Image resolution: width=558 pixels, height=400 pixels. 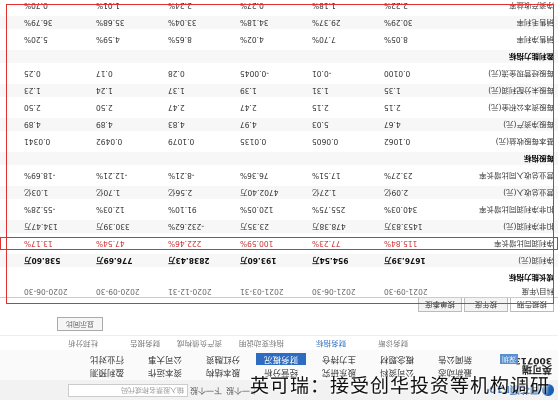 What do you see at coordinates (110, 209) in the screenshot?
I see `table-cell: 12.03%` at bounding box center [110, 209].